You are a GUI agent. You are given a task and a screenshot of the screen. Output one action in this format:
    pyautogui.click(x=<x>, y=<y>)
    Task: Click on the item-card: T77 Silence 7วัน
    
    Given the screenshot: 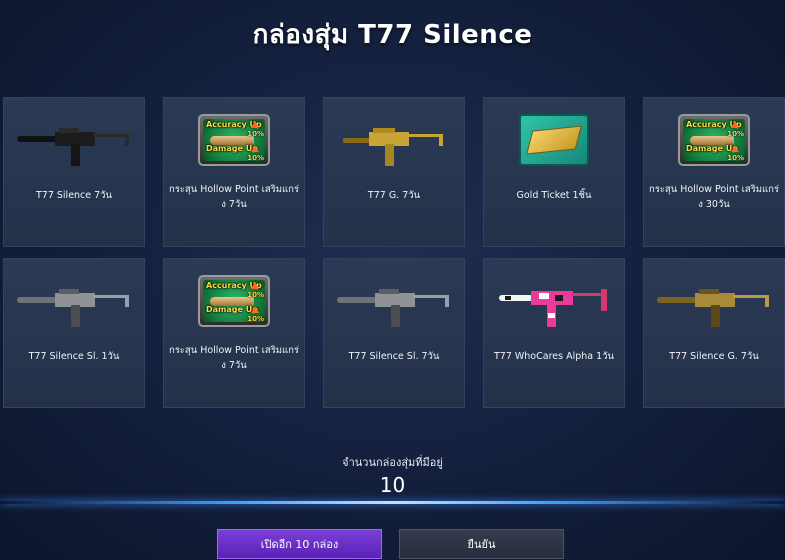 What is the action you would take?
    pyautogui.click(x=74, y=172)
    